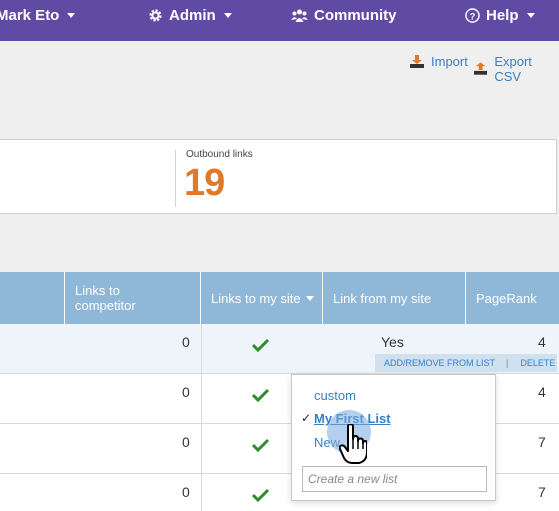 This screenshot has height=511, width=559. Describe the element at coordinates (392, 342) in the screenshot. I see `link-from-my-site-value: Yes` at that location.